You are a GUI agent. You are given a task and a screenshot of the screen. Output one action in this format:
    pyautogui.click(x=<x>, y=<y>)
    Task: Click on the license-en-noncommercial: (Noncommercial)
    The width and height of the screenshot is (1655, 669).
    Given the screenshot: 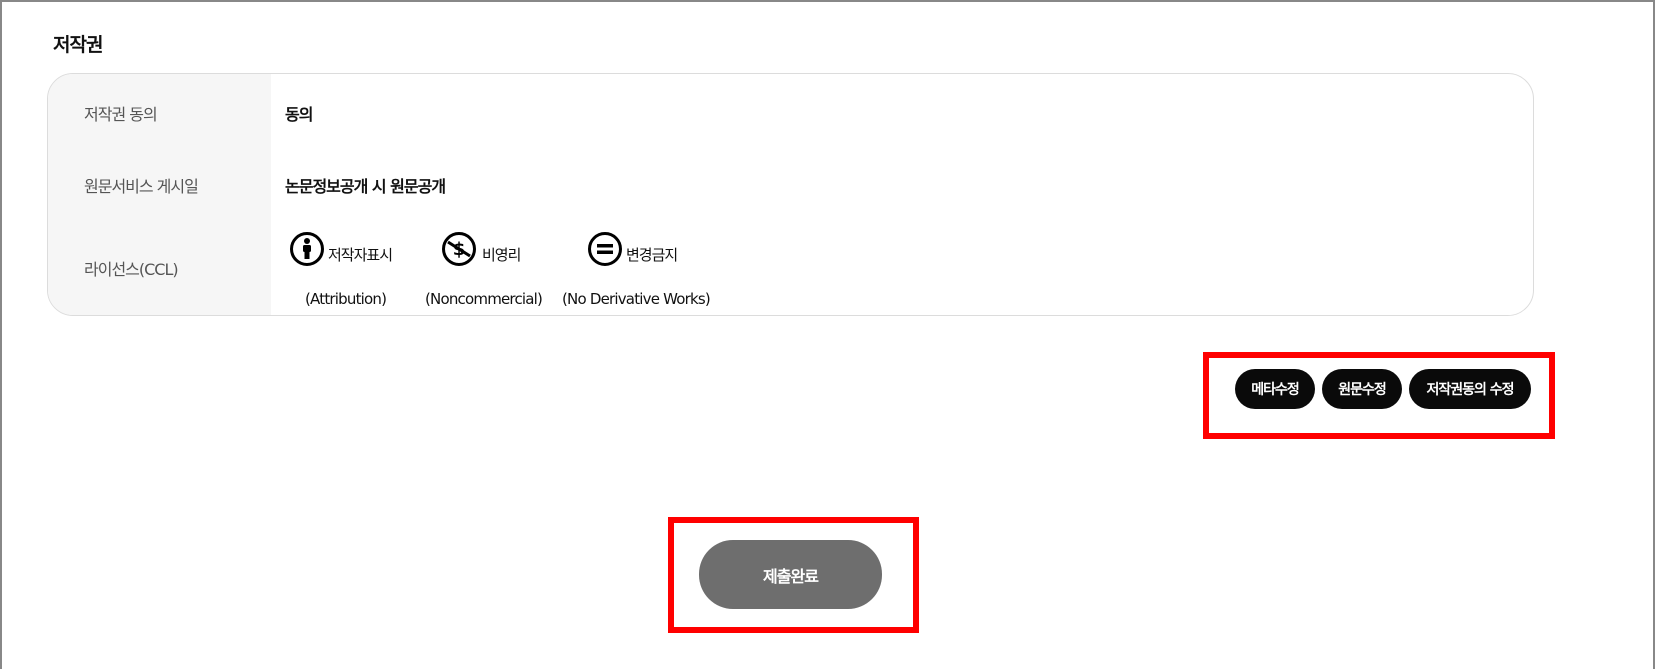 What is the action you would take?
    pyautogui.click(x=484, y=299)
    